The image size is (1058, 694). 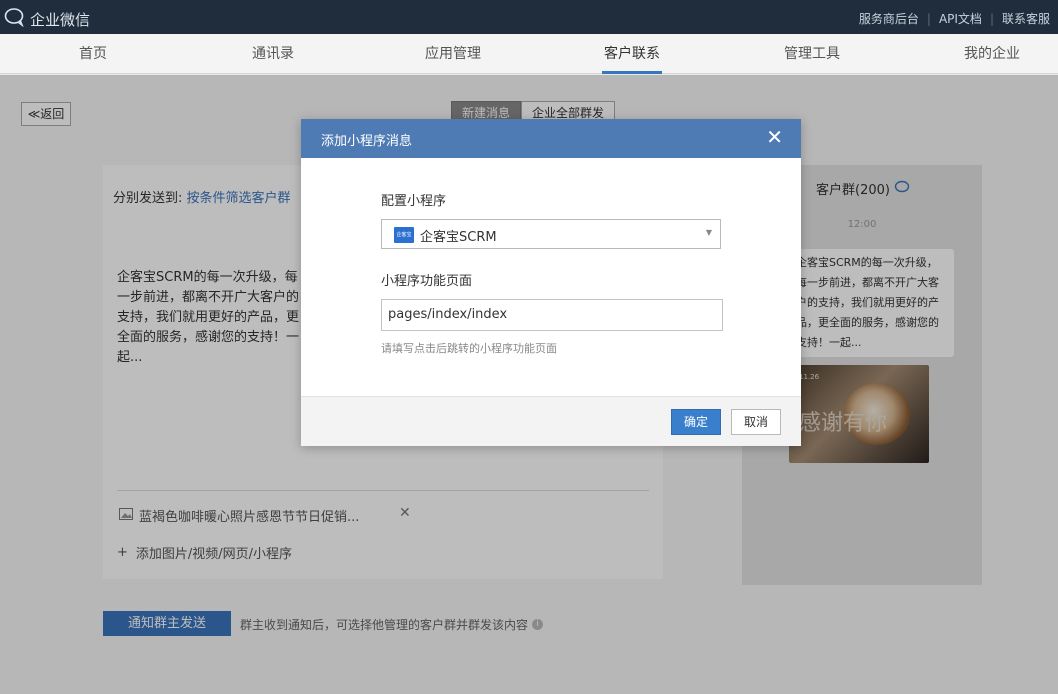 What do you see at coordinates (551, 138) in the screenshot?
I see `dialog-header: 添加小程序消息 ✕` at bounding box center [551, 138].